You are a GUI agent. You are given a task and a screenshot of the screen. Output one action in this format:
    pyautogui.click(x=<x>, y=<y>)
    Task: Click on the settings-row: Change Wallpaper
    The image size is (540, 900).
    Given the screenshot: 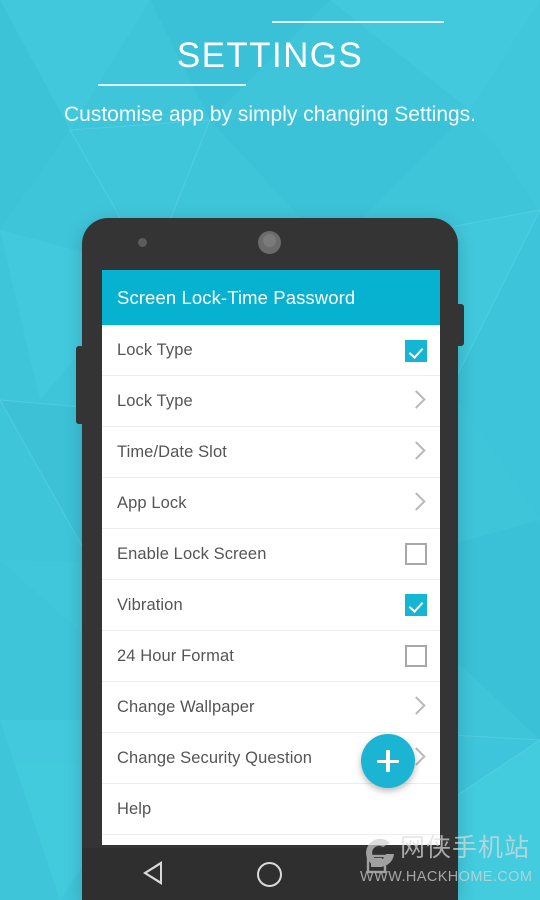 What is the action you would take?
    pyautogui.click(x=271, y=707)
    